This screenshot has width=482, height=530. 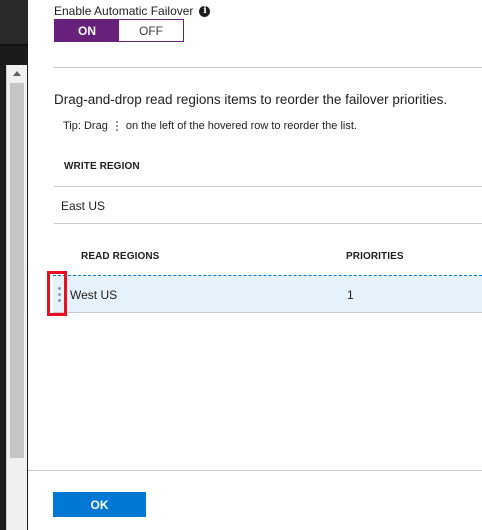 I want to click on footer-divider, so click(x=255, y=470).